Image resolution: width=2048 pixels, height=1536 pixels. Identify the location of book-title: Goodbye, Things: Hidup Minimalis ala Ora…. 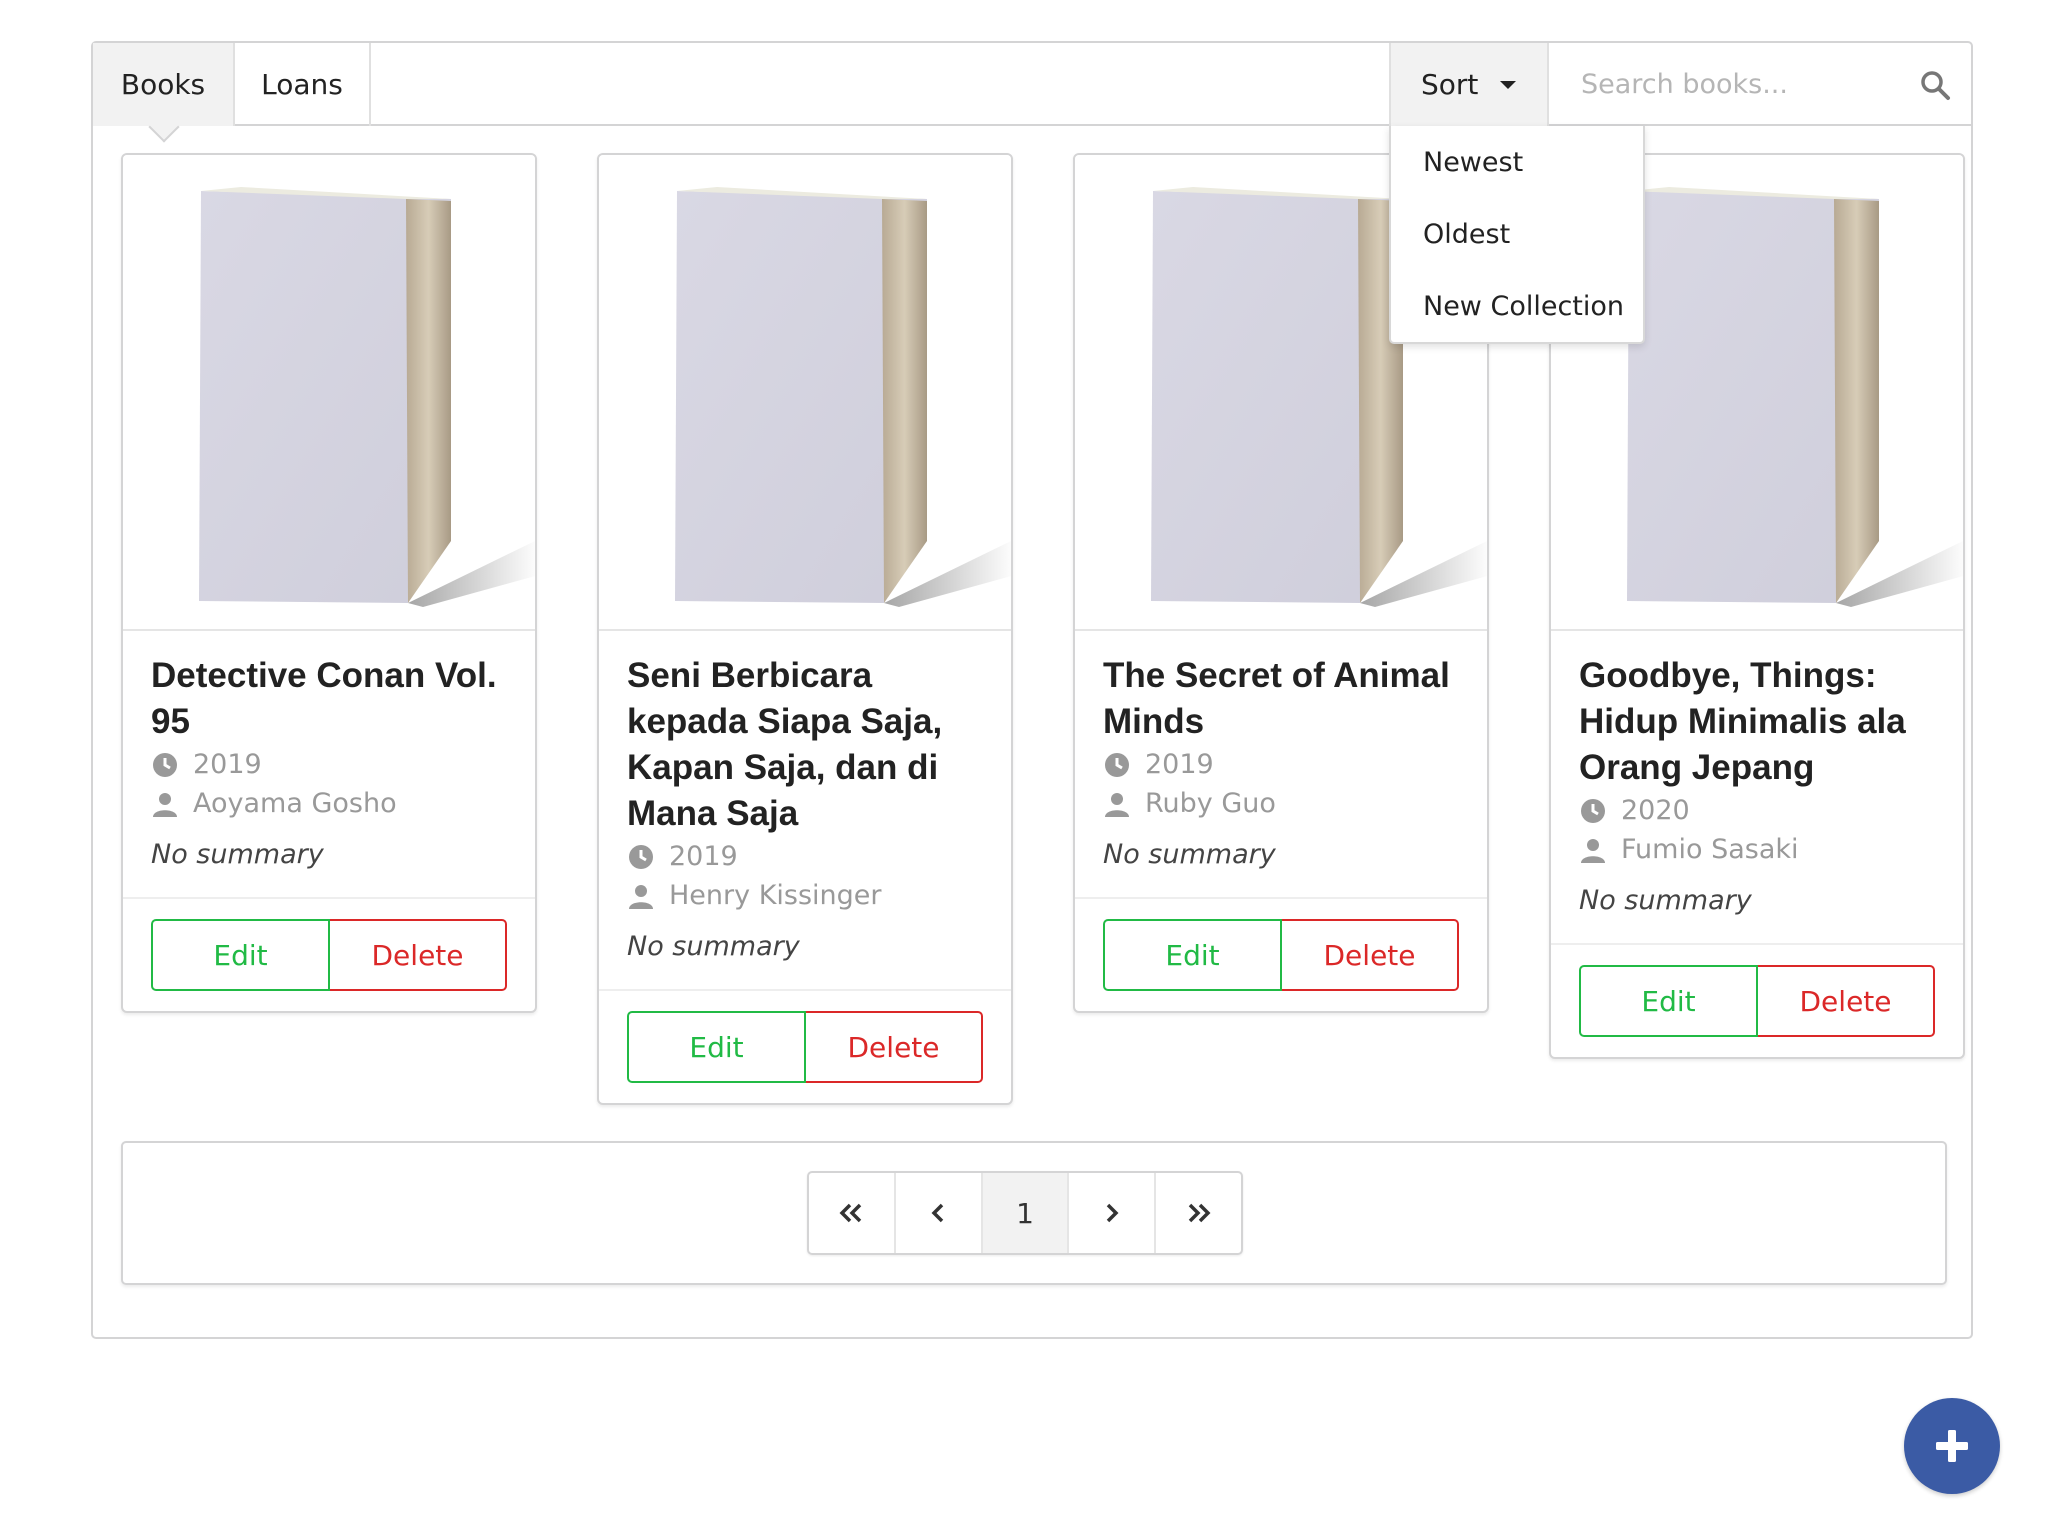
(1757, 722).